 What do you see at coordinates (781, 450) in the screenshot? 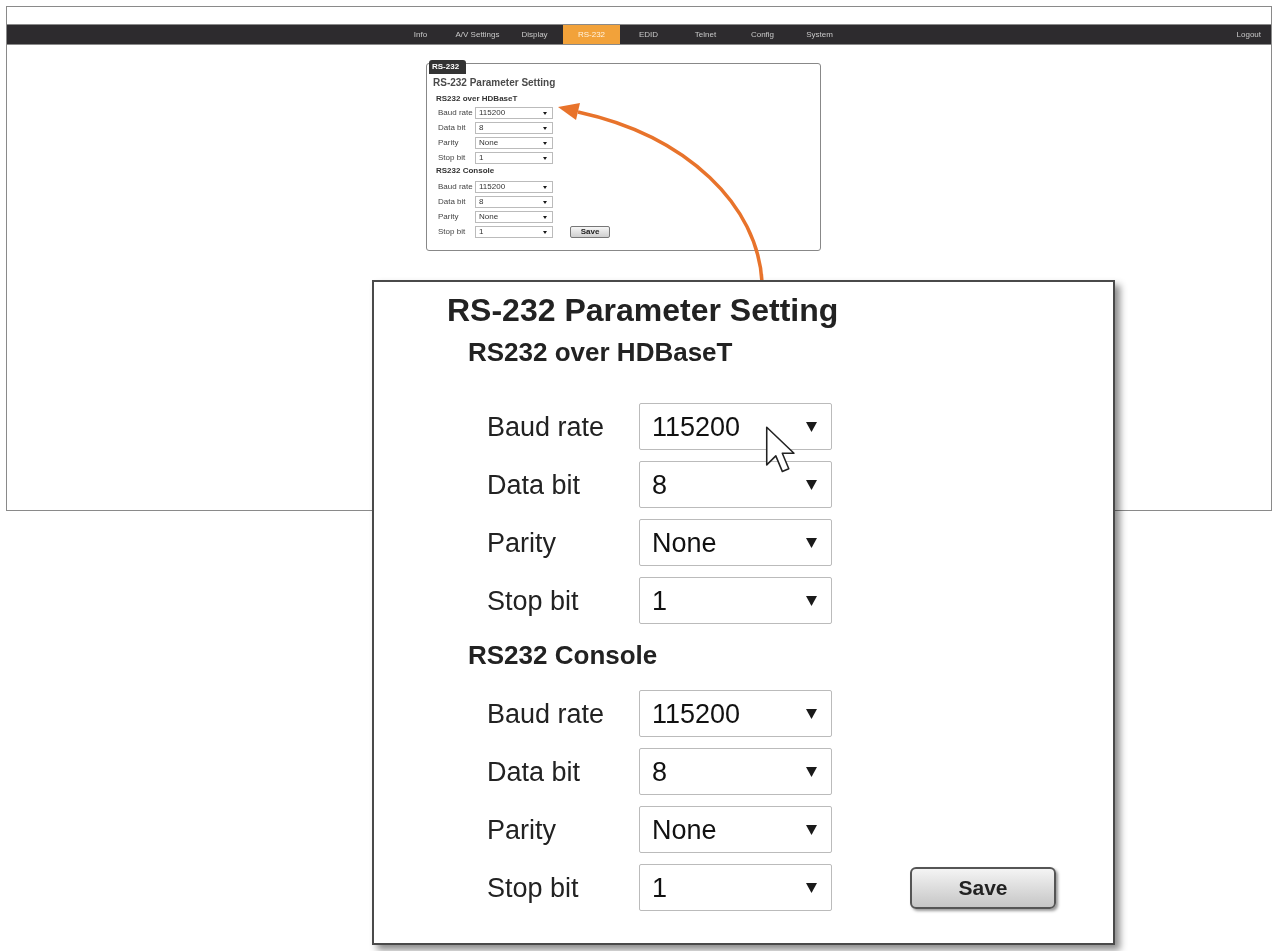
I see `pointer-cursor-icon` at bounding box center [781, 450].